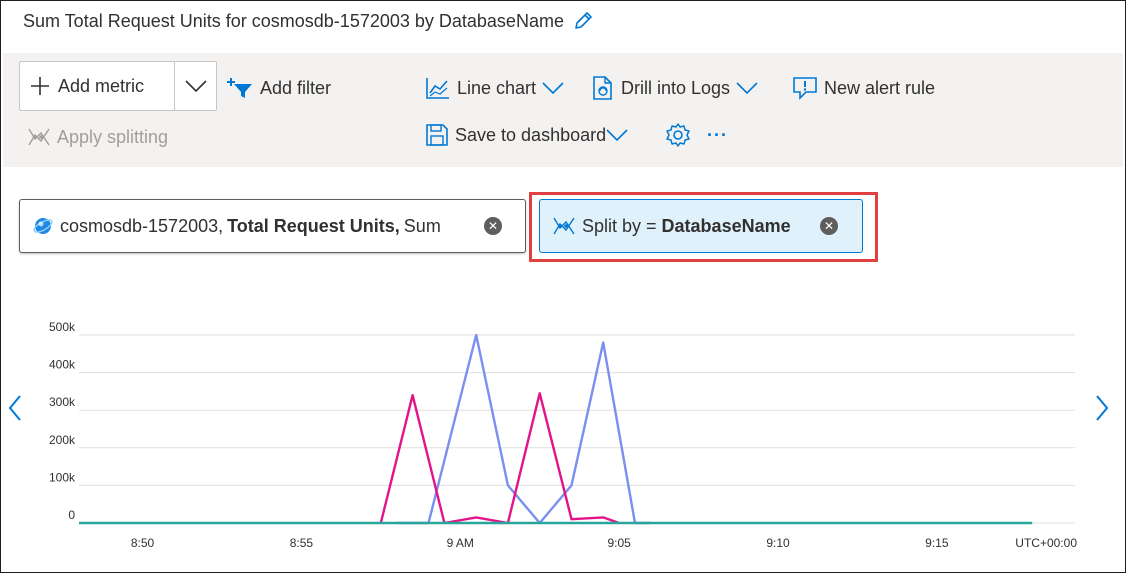 The height and width of the screenshot is (573, 1126). Describe the element at coordinates (1046, 543) in the screenshot. I see `timezone-label: UTC+00:00` at that location.